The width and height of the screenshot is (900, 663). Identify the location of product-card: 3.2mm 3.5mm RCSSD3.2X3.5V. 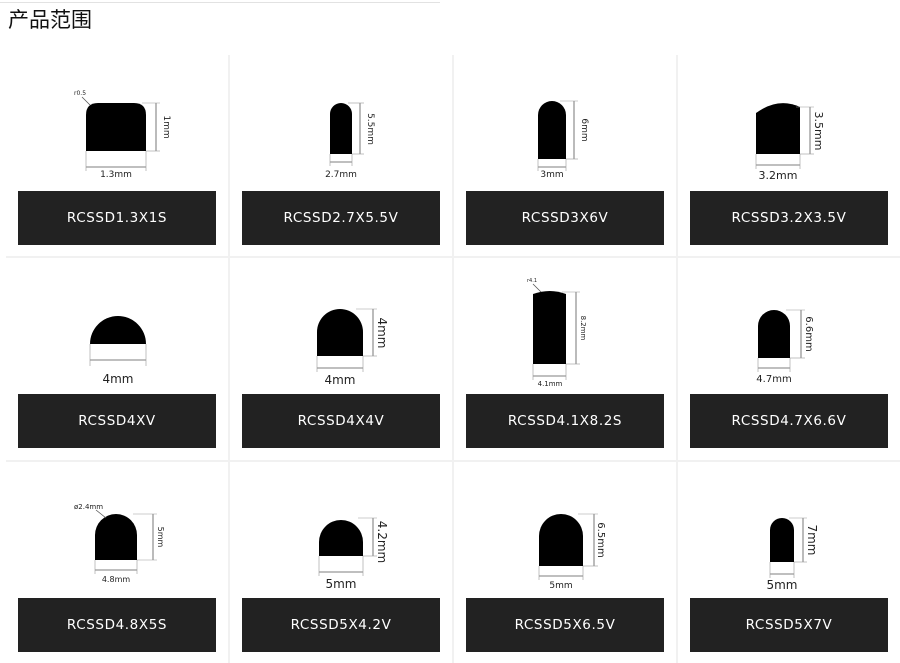
(789, 156).